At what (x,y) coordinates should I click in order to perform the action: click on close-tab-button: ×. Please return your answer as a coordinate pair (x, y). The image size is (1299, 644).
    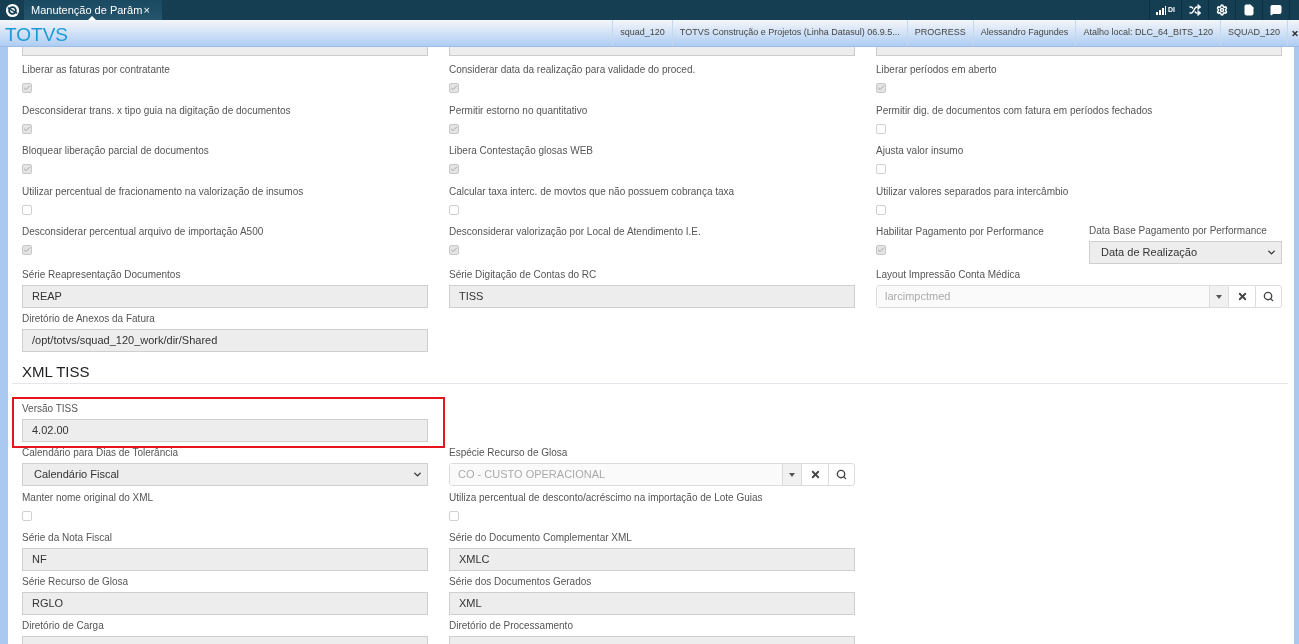
    Looking at the image, I should click on (146, 10).